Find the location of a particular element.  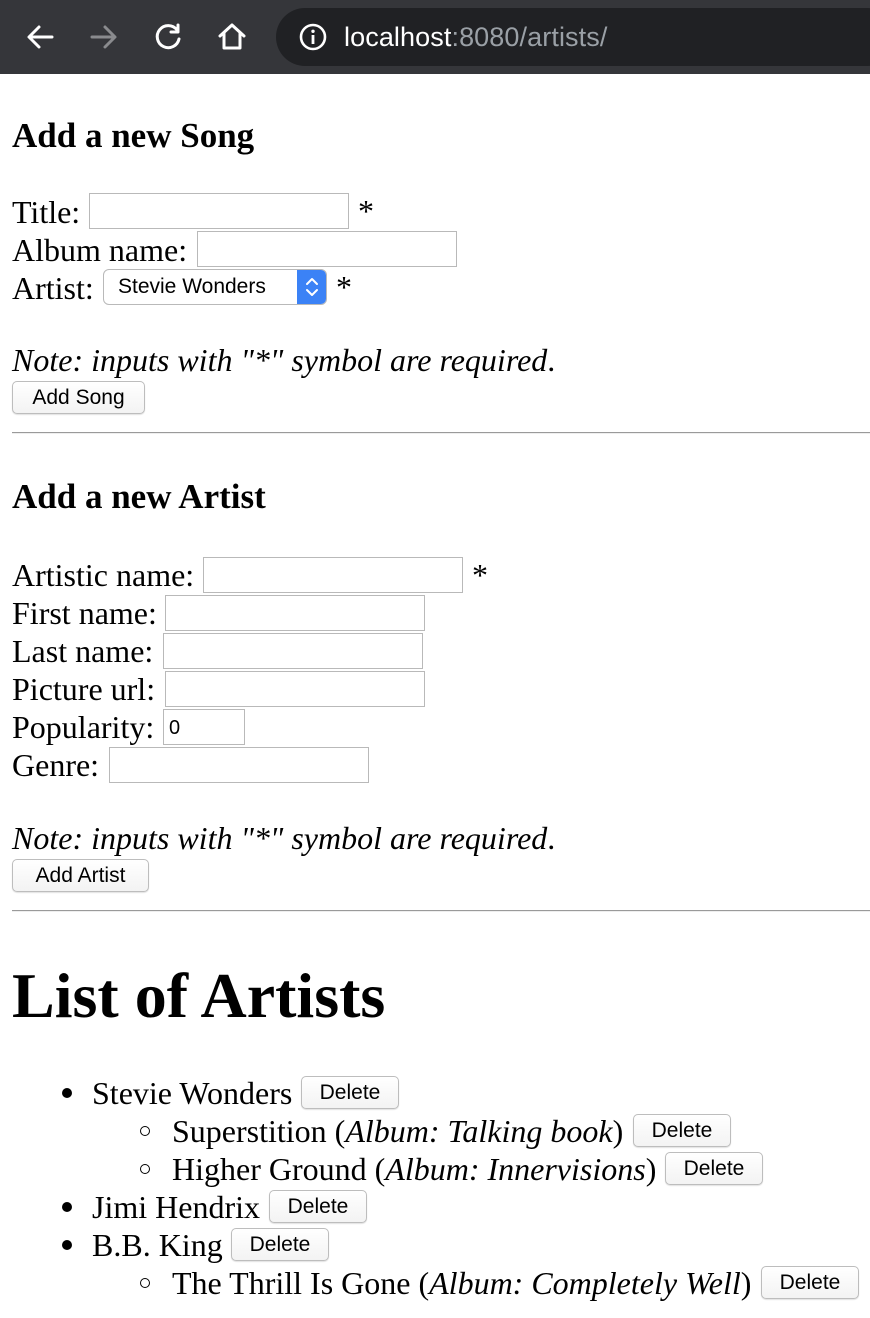

artist-label: Artist: is located at coordinates (53, 288).